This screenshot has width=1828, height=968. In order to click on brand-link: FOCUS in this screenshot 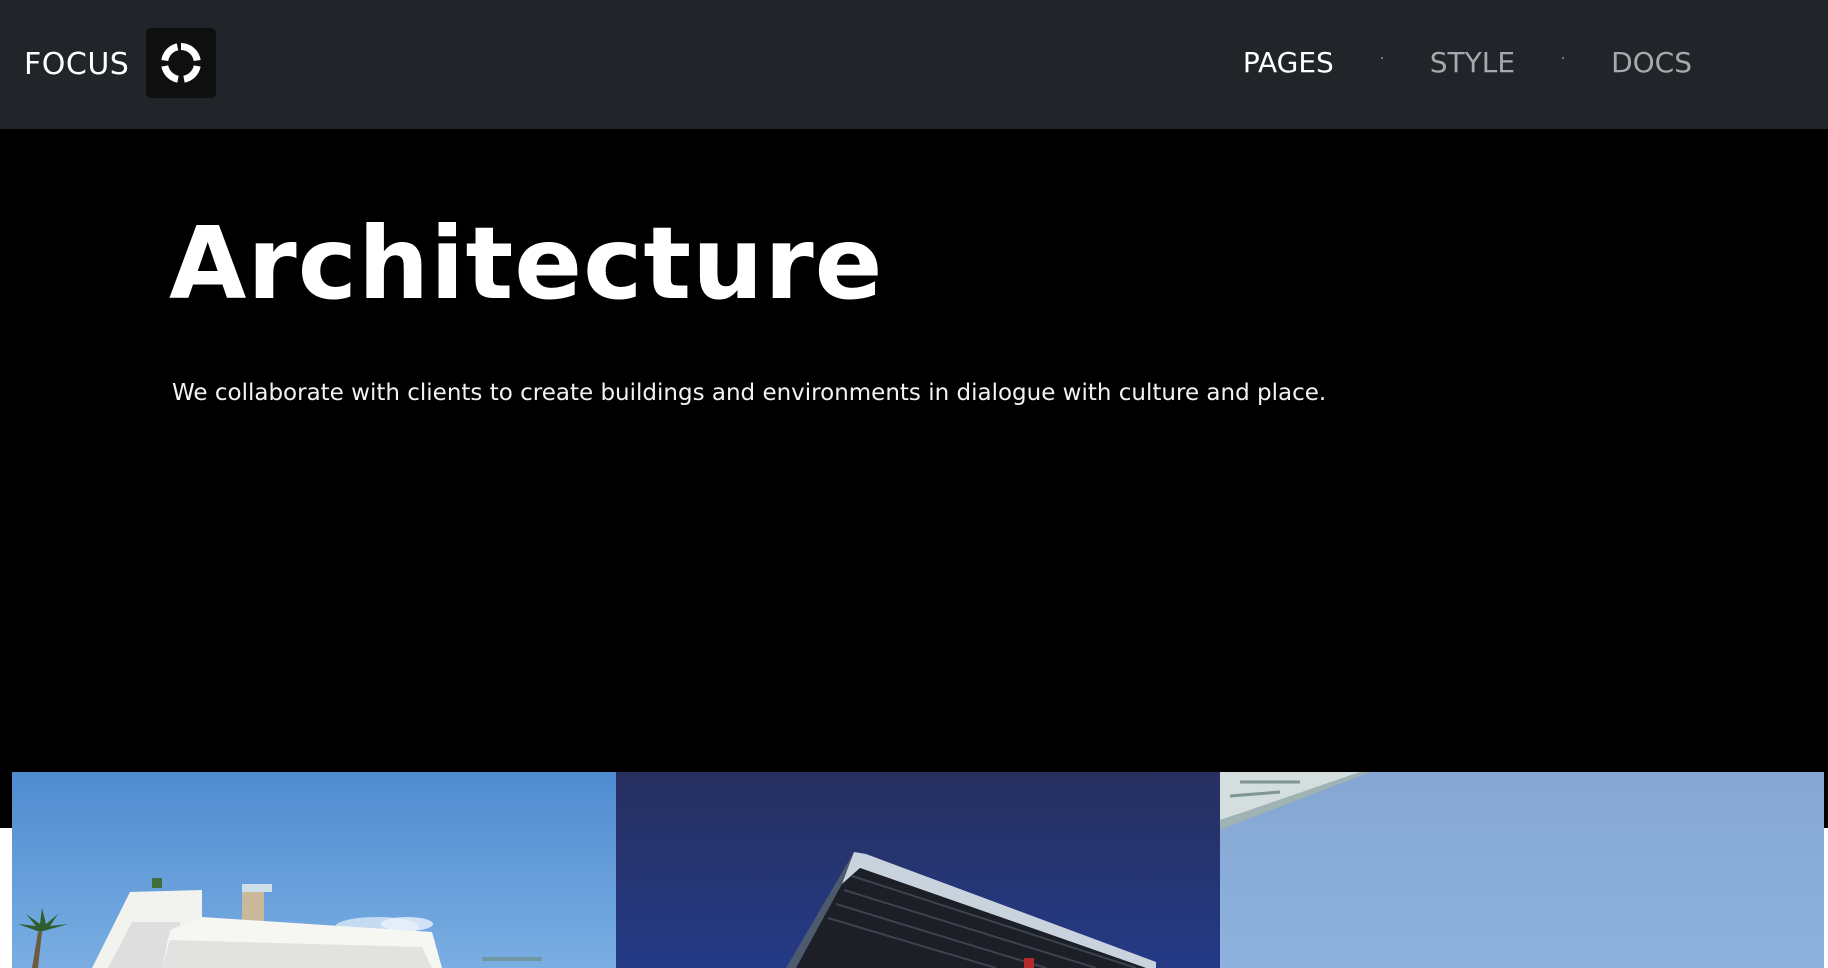, I will do `click(120, 64)`.